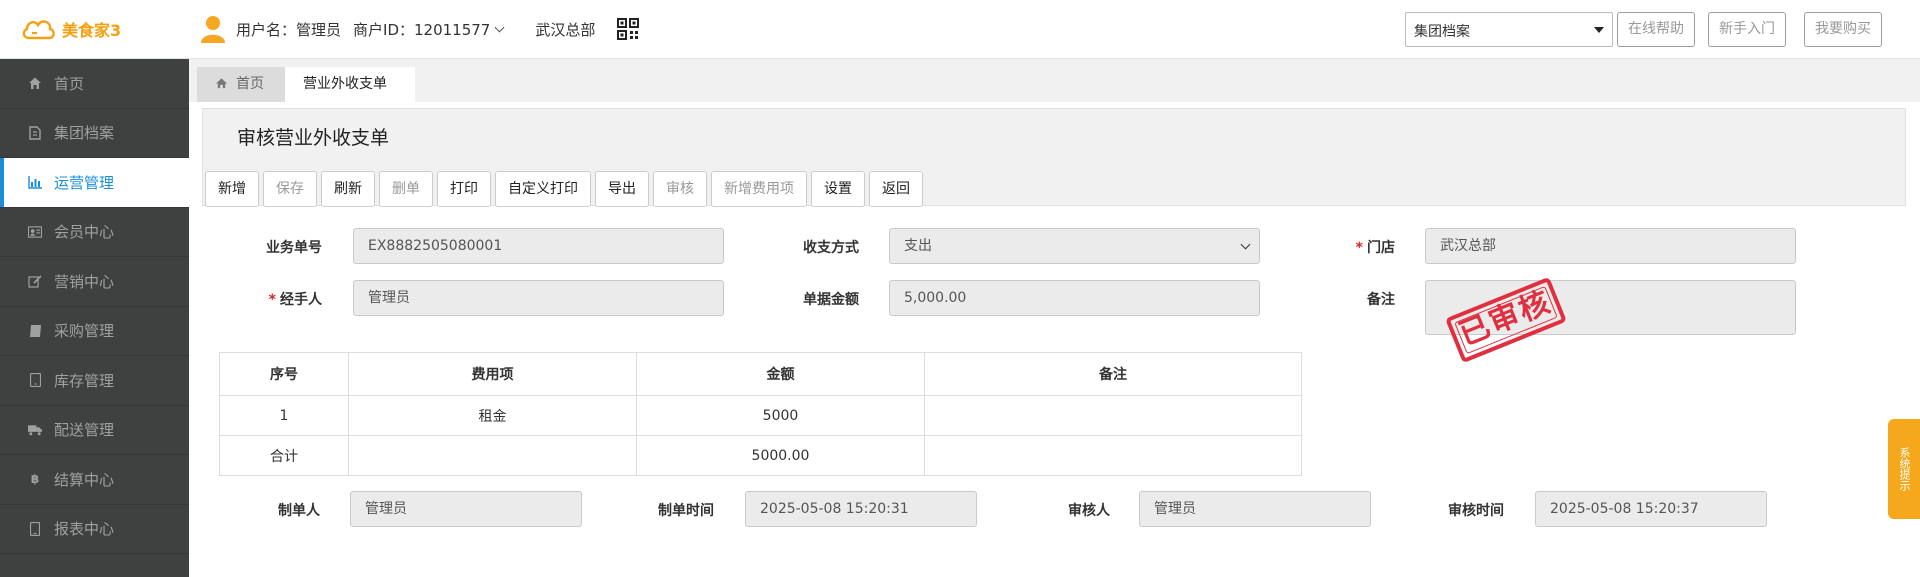 This screenshot has width=1920, height=577. I want to click on tab-home: 首页, so click(241, 84).